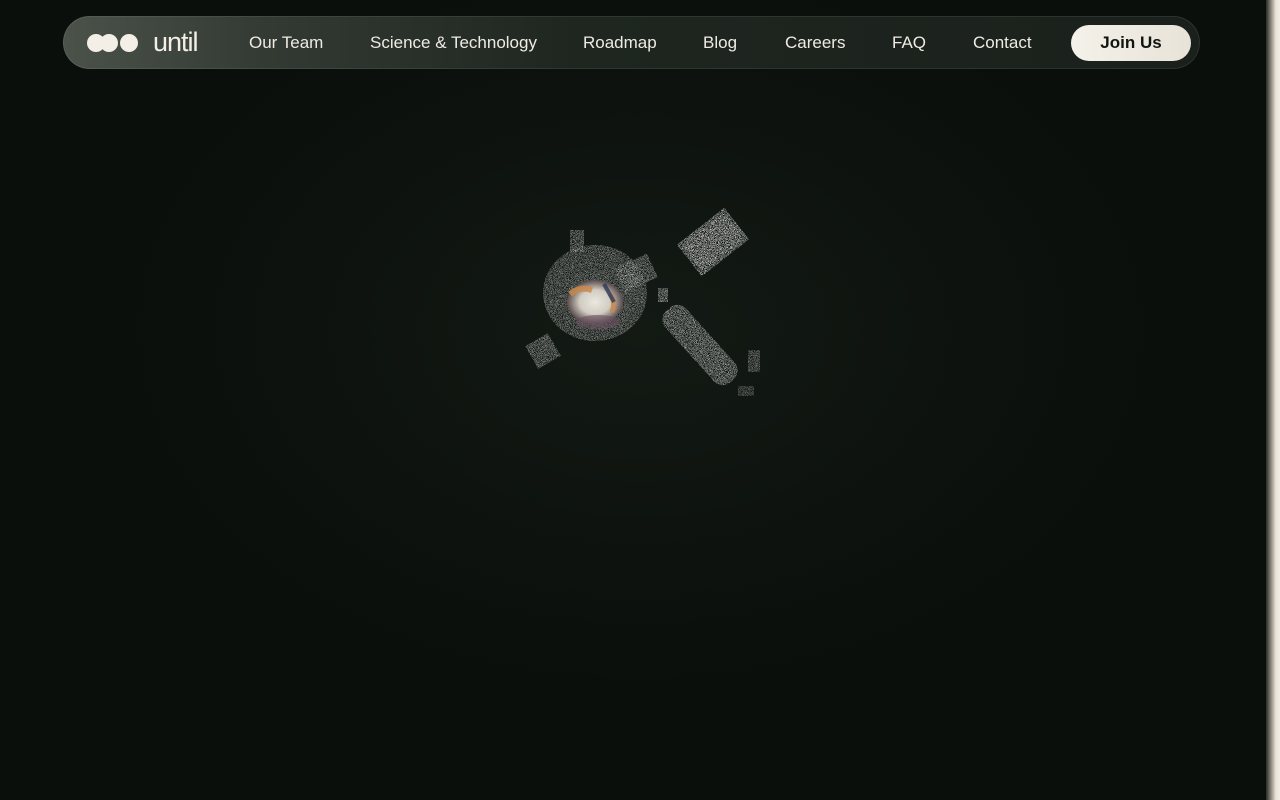 The image size is (1280, 800). What do you see at coordinates (286, 42) in the screenshot?
I see `nav-link-our-team: Our Team` at bounding box center [286, 42].